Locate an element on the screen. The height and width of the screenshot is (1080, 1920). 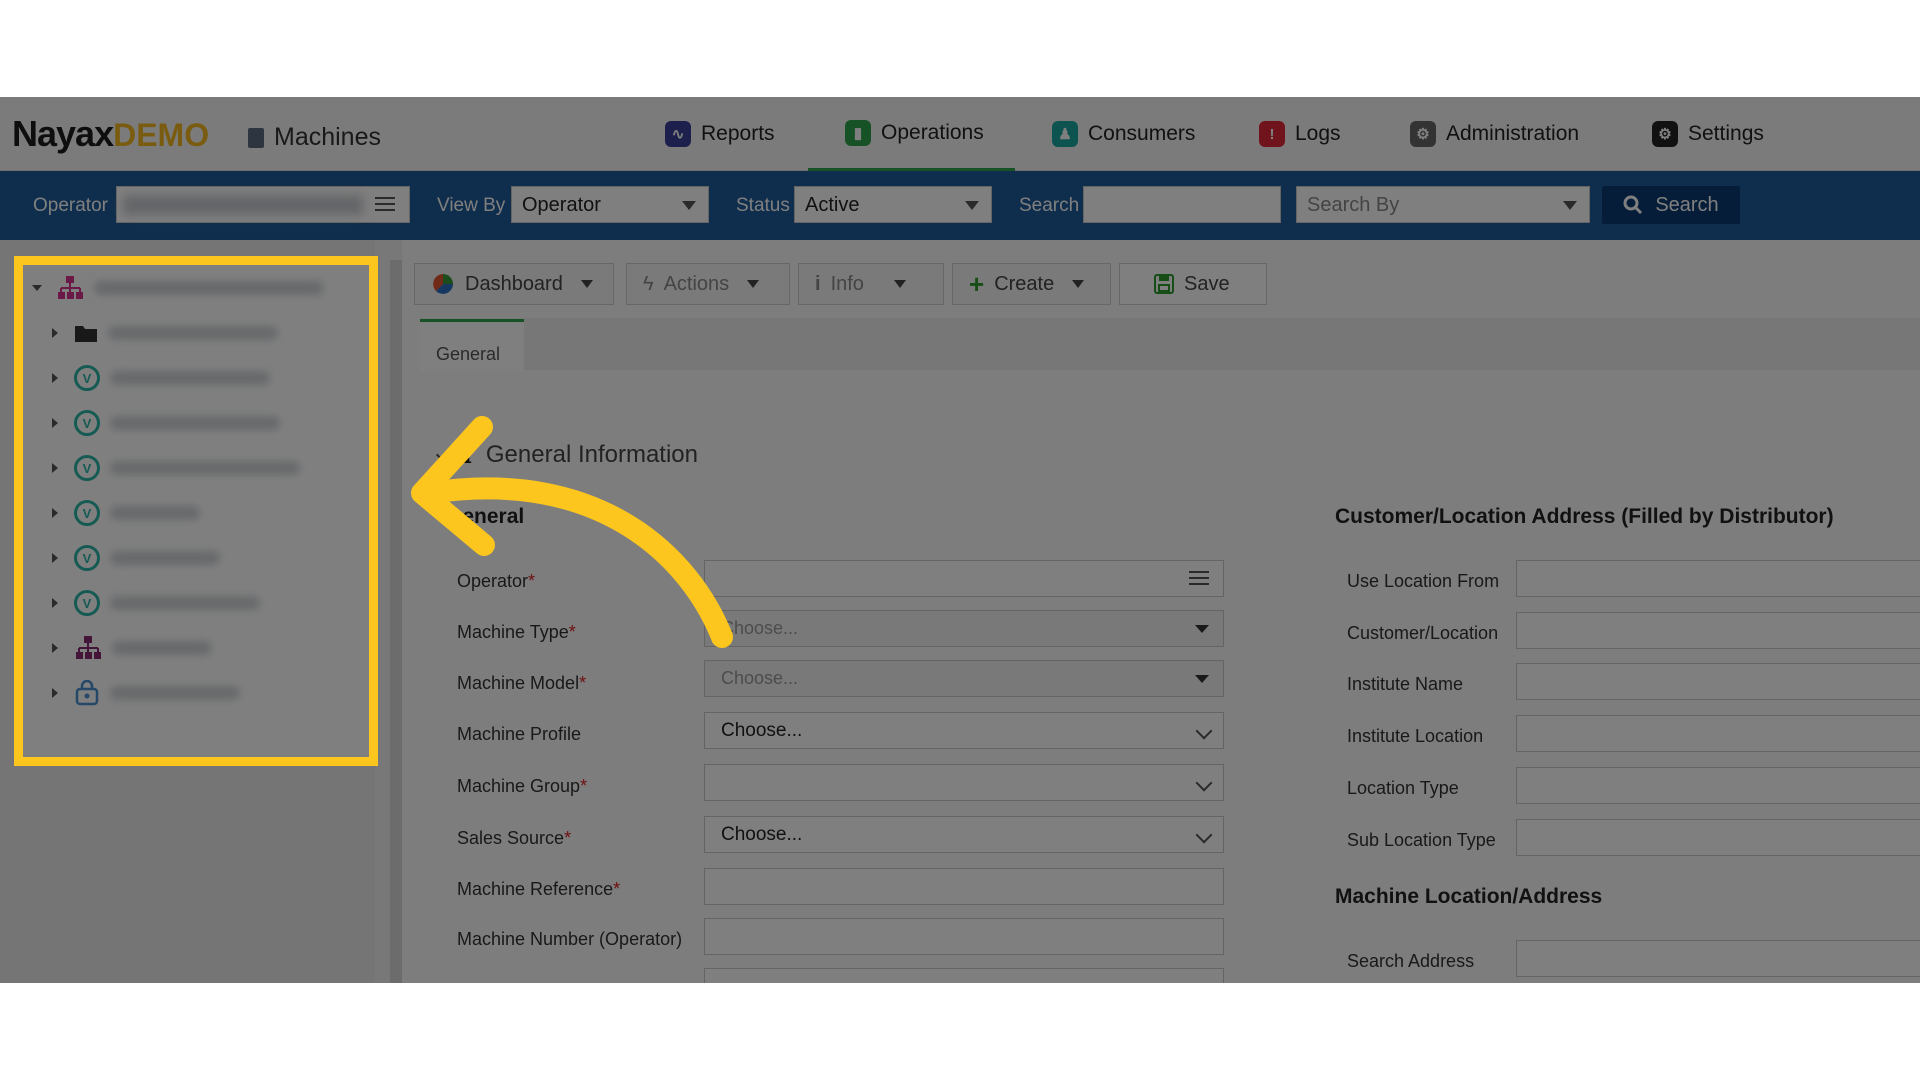
reports-icon: ∿ is located at coordinates (678, 134).